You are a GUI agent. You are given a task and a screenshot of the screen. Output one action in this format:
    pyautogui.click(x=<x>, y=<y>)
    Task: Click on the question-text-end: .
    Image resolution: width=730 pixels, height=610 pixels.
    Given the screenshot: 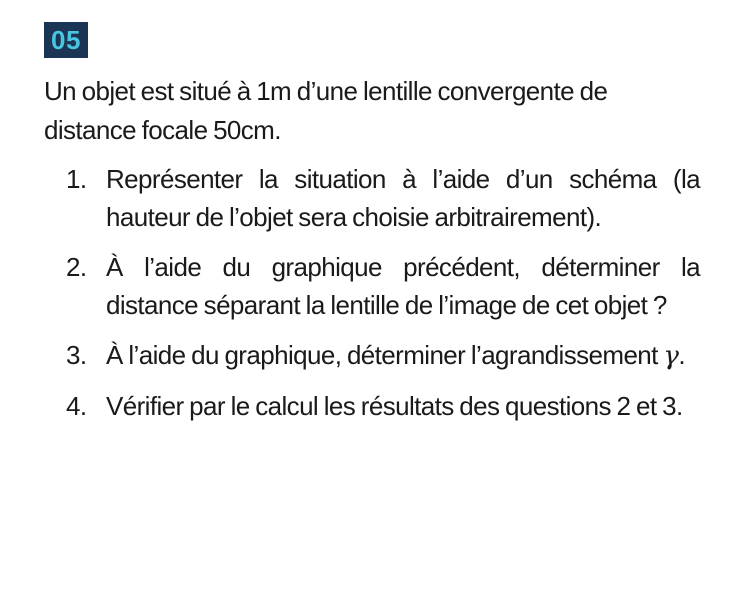 What is the action you would take?
    pyautogui.click(x=681, y=355)
    